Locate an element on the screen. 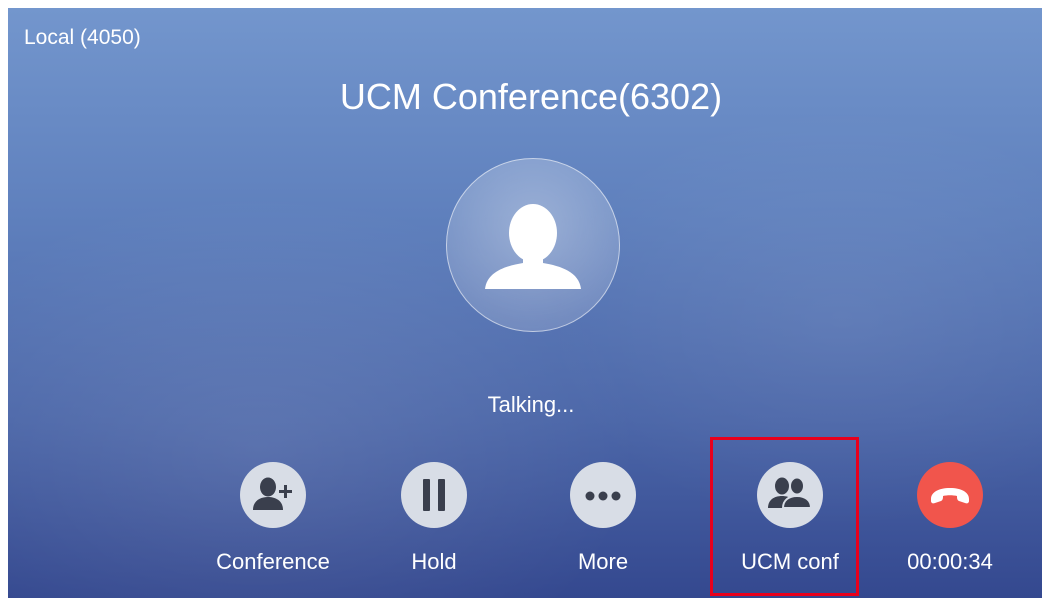 The width and height of the screenshot is (1046, 598). more-button-circle is located at coordinates (603, 495).